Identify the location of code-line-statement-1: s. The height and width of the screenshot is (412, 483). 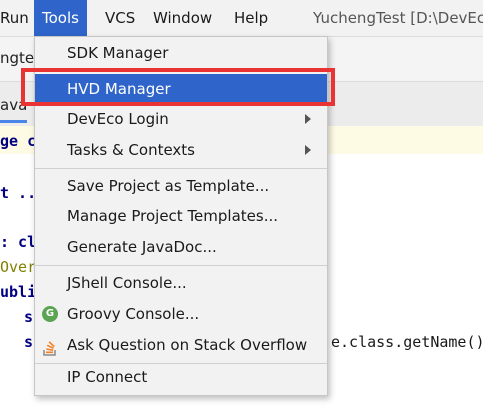
(29, 317).